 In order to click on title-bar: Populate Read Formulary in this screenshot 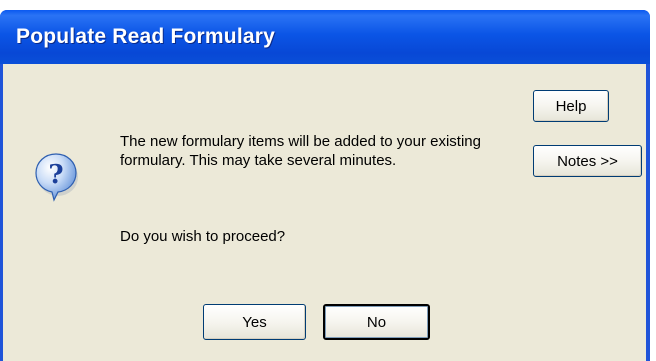, I will do `click(325, 37)`.